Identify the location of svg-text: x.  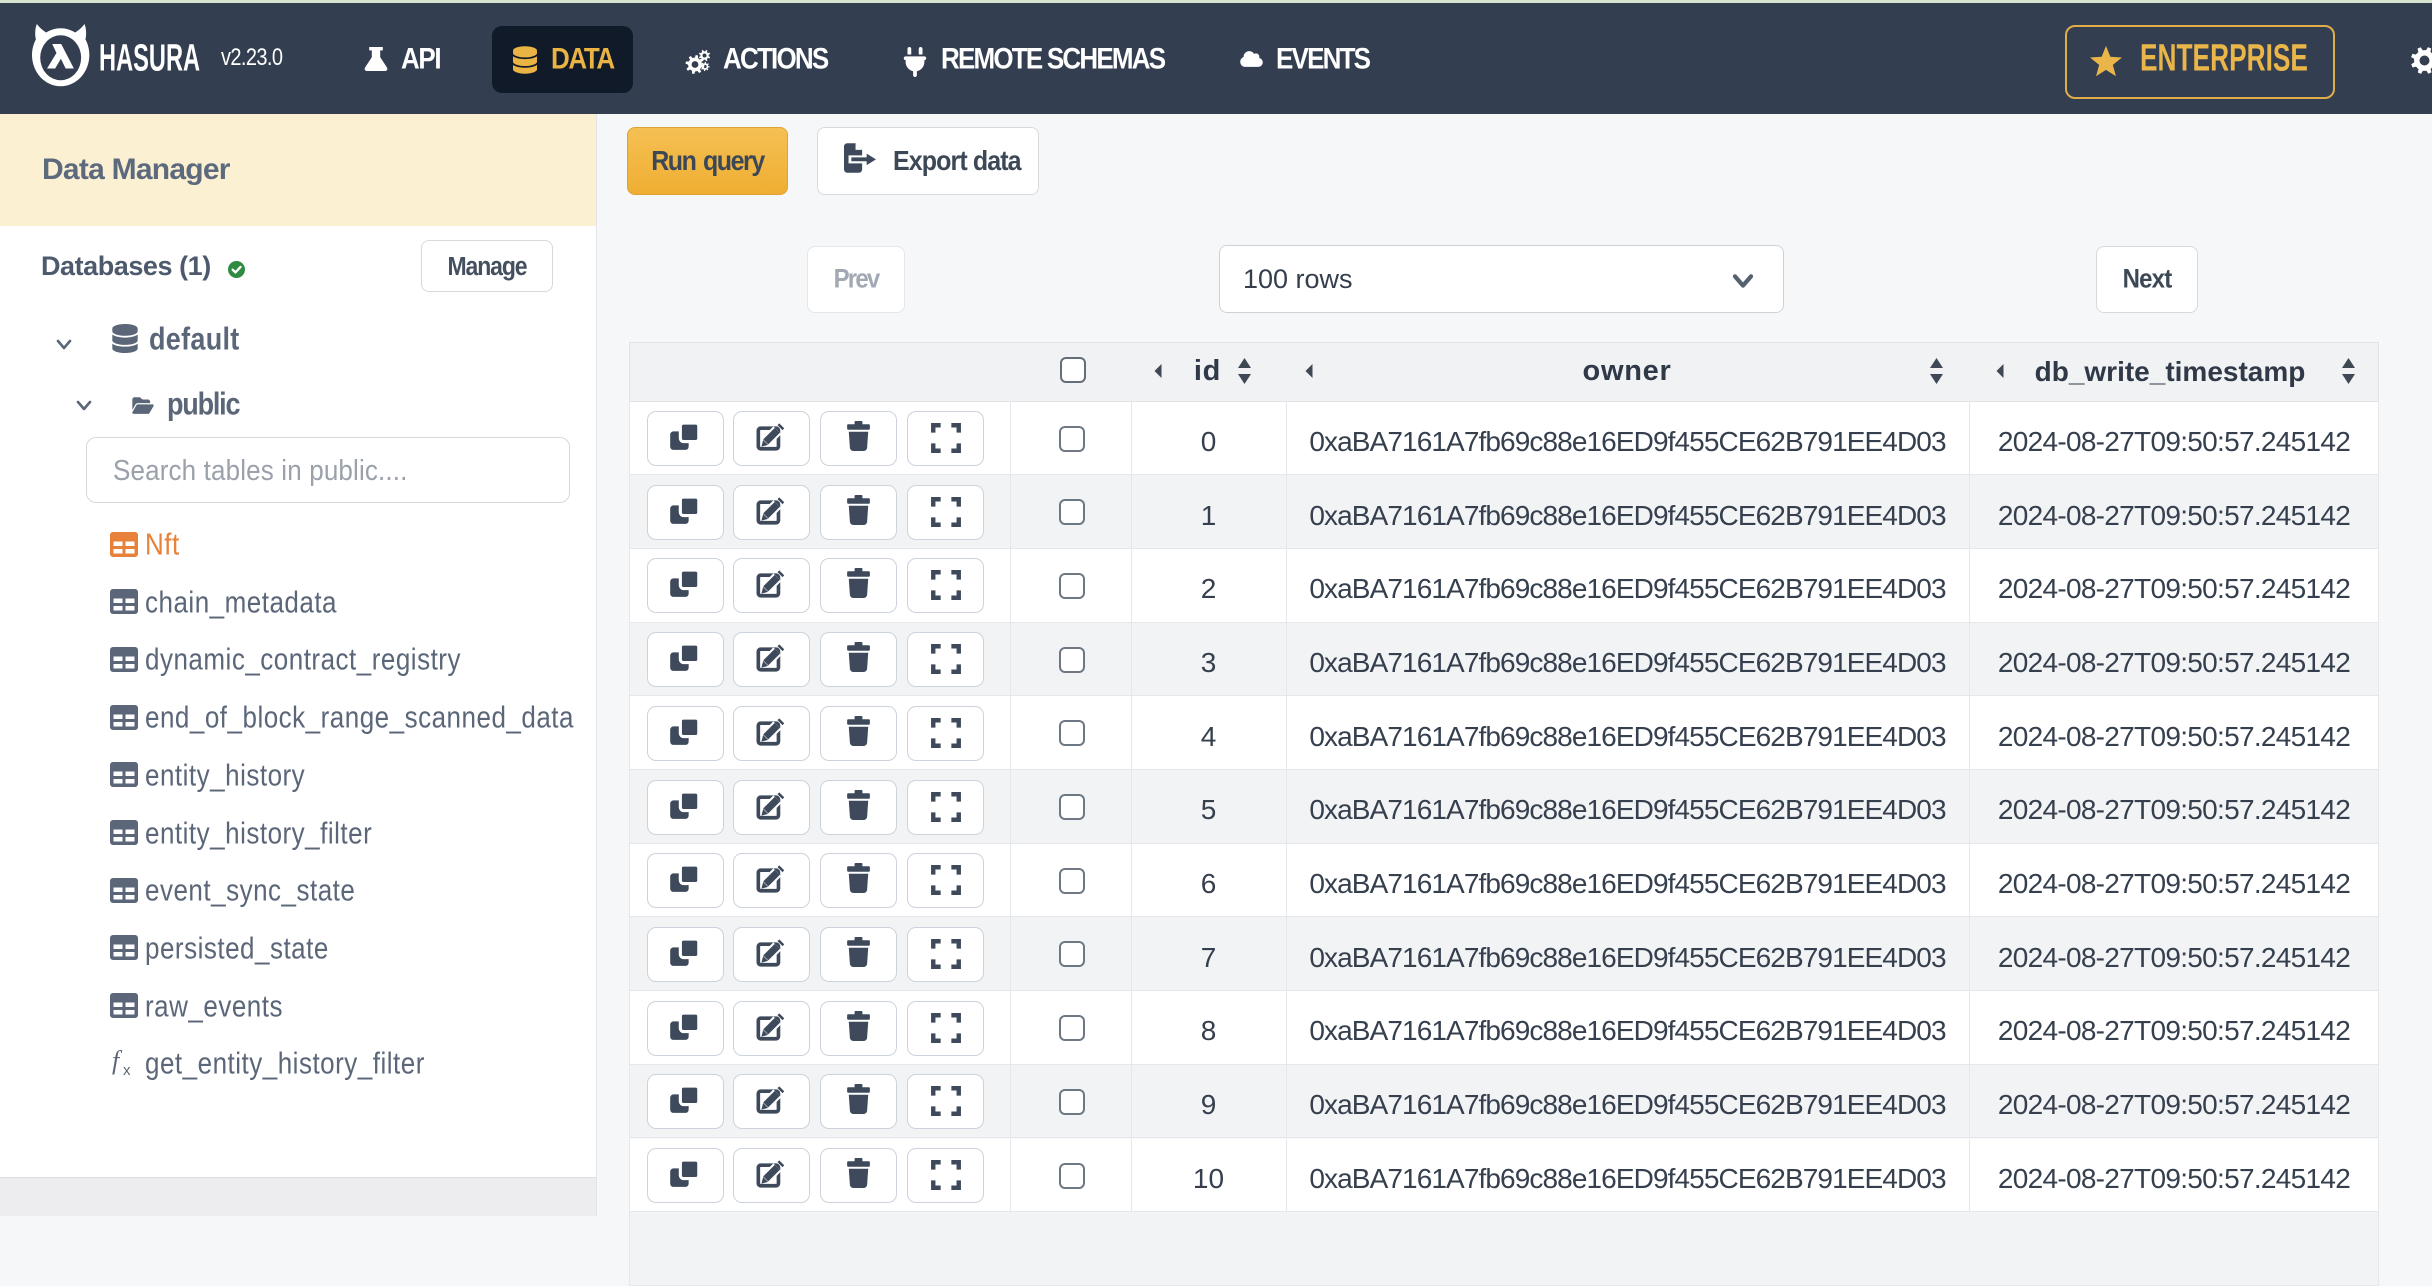
(127, 1069).